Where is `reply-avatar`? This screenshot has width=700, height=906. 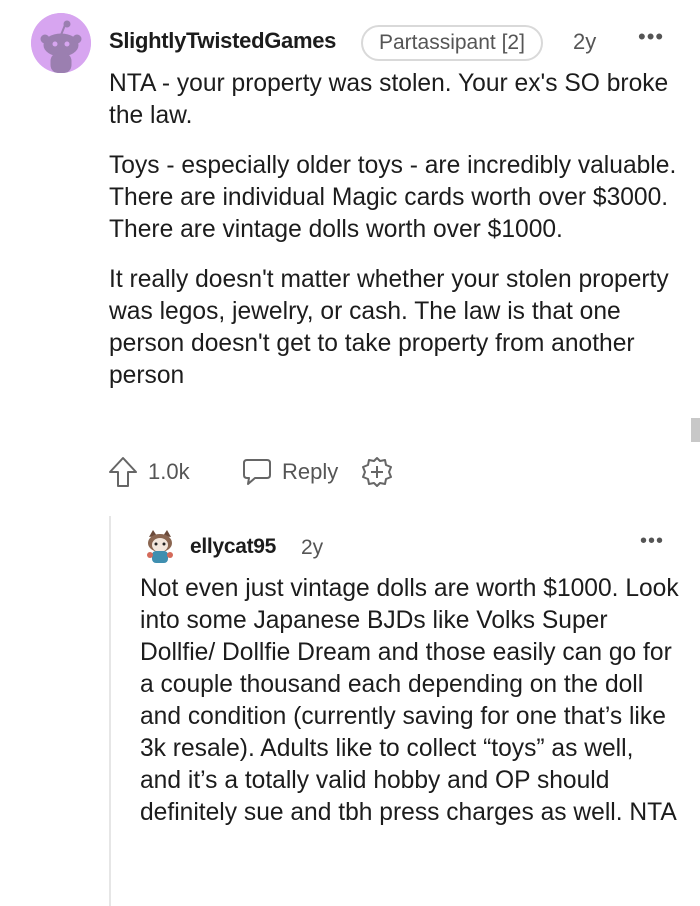
reply-avatar is located at coordinates (160, 546).